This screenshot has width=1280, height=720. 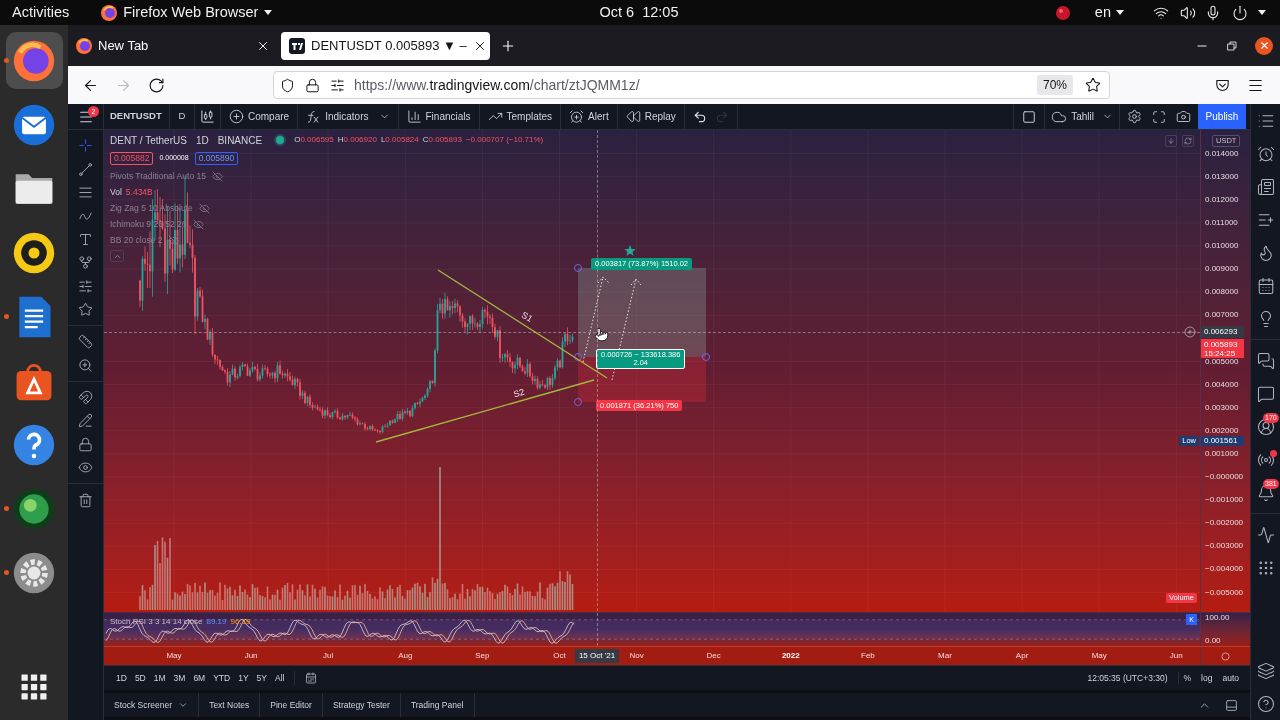 I want to click on range-button: All, so click(x=280, y=678).